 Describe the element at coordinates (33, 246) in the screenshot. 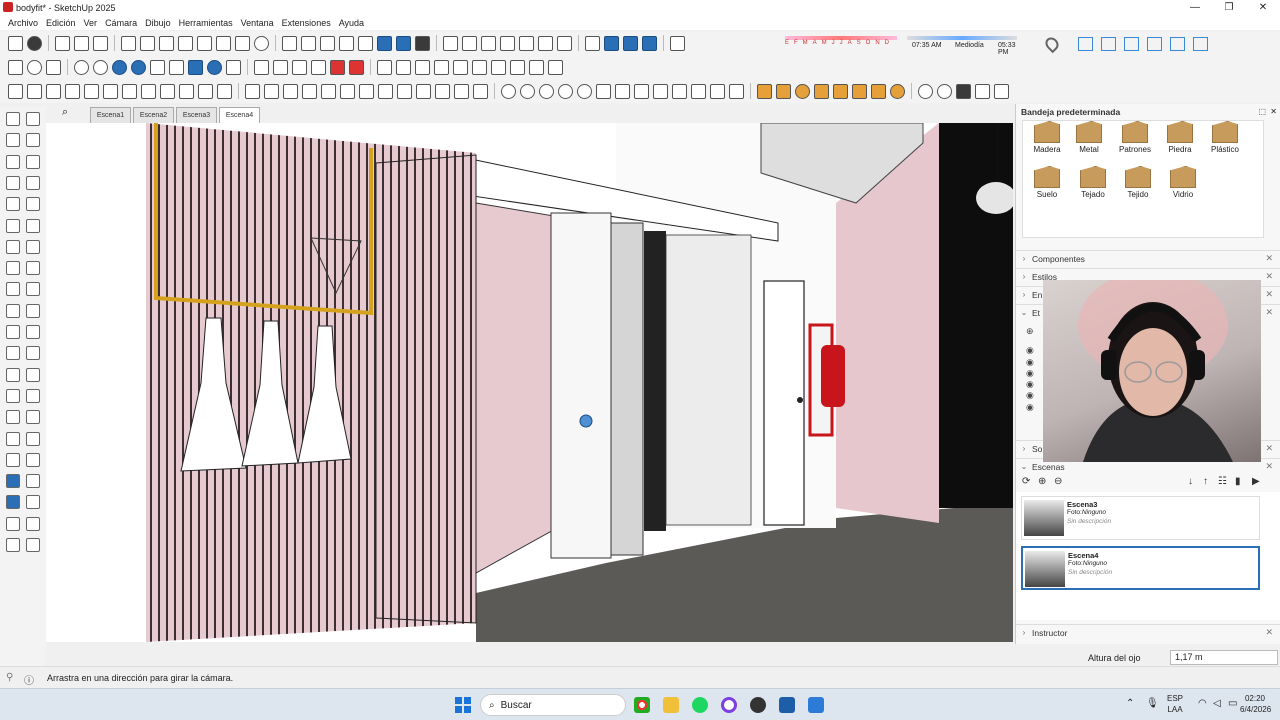

I see `pie-icon` at that location.